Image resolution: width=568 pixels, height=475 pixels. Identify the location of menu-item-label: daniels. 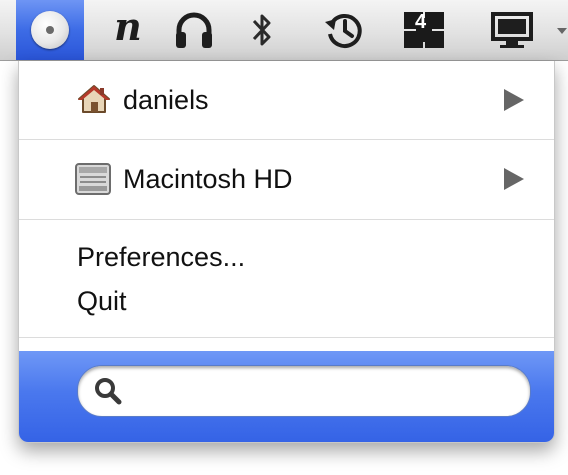
(166, 99).